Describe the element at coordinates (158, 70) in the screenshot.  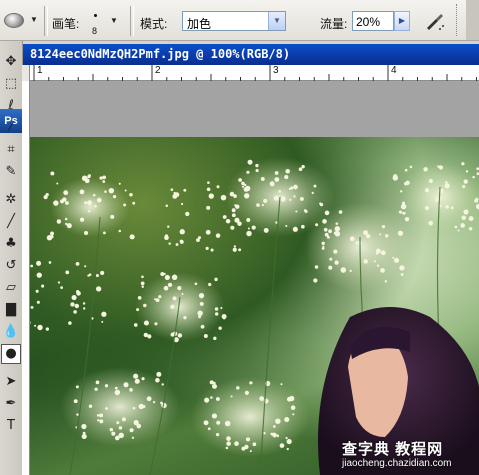
I see `ruler-label: 2` at that location.